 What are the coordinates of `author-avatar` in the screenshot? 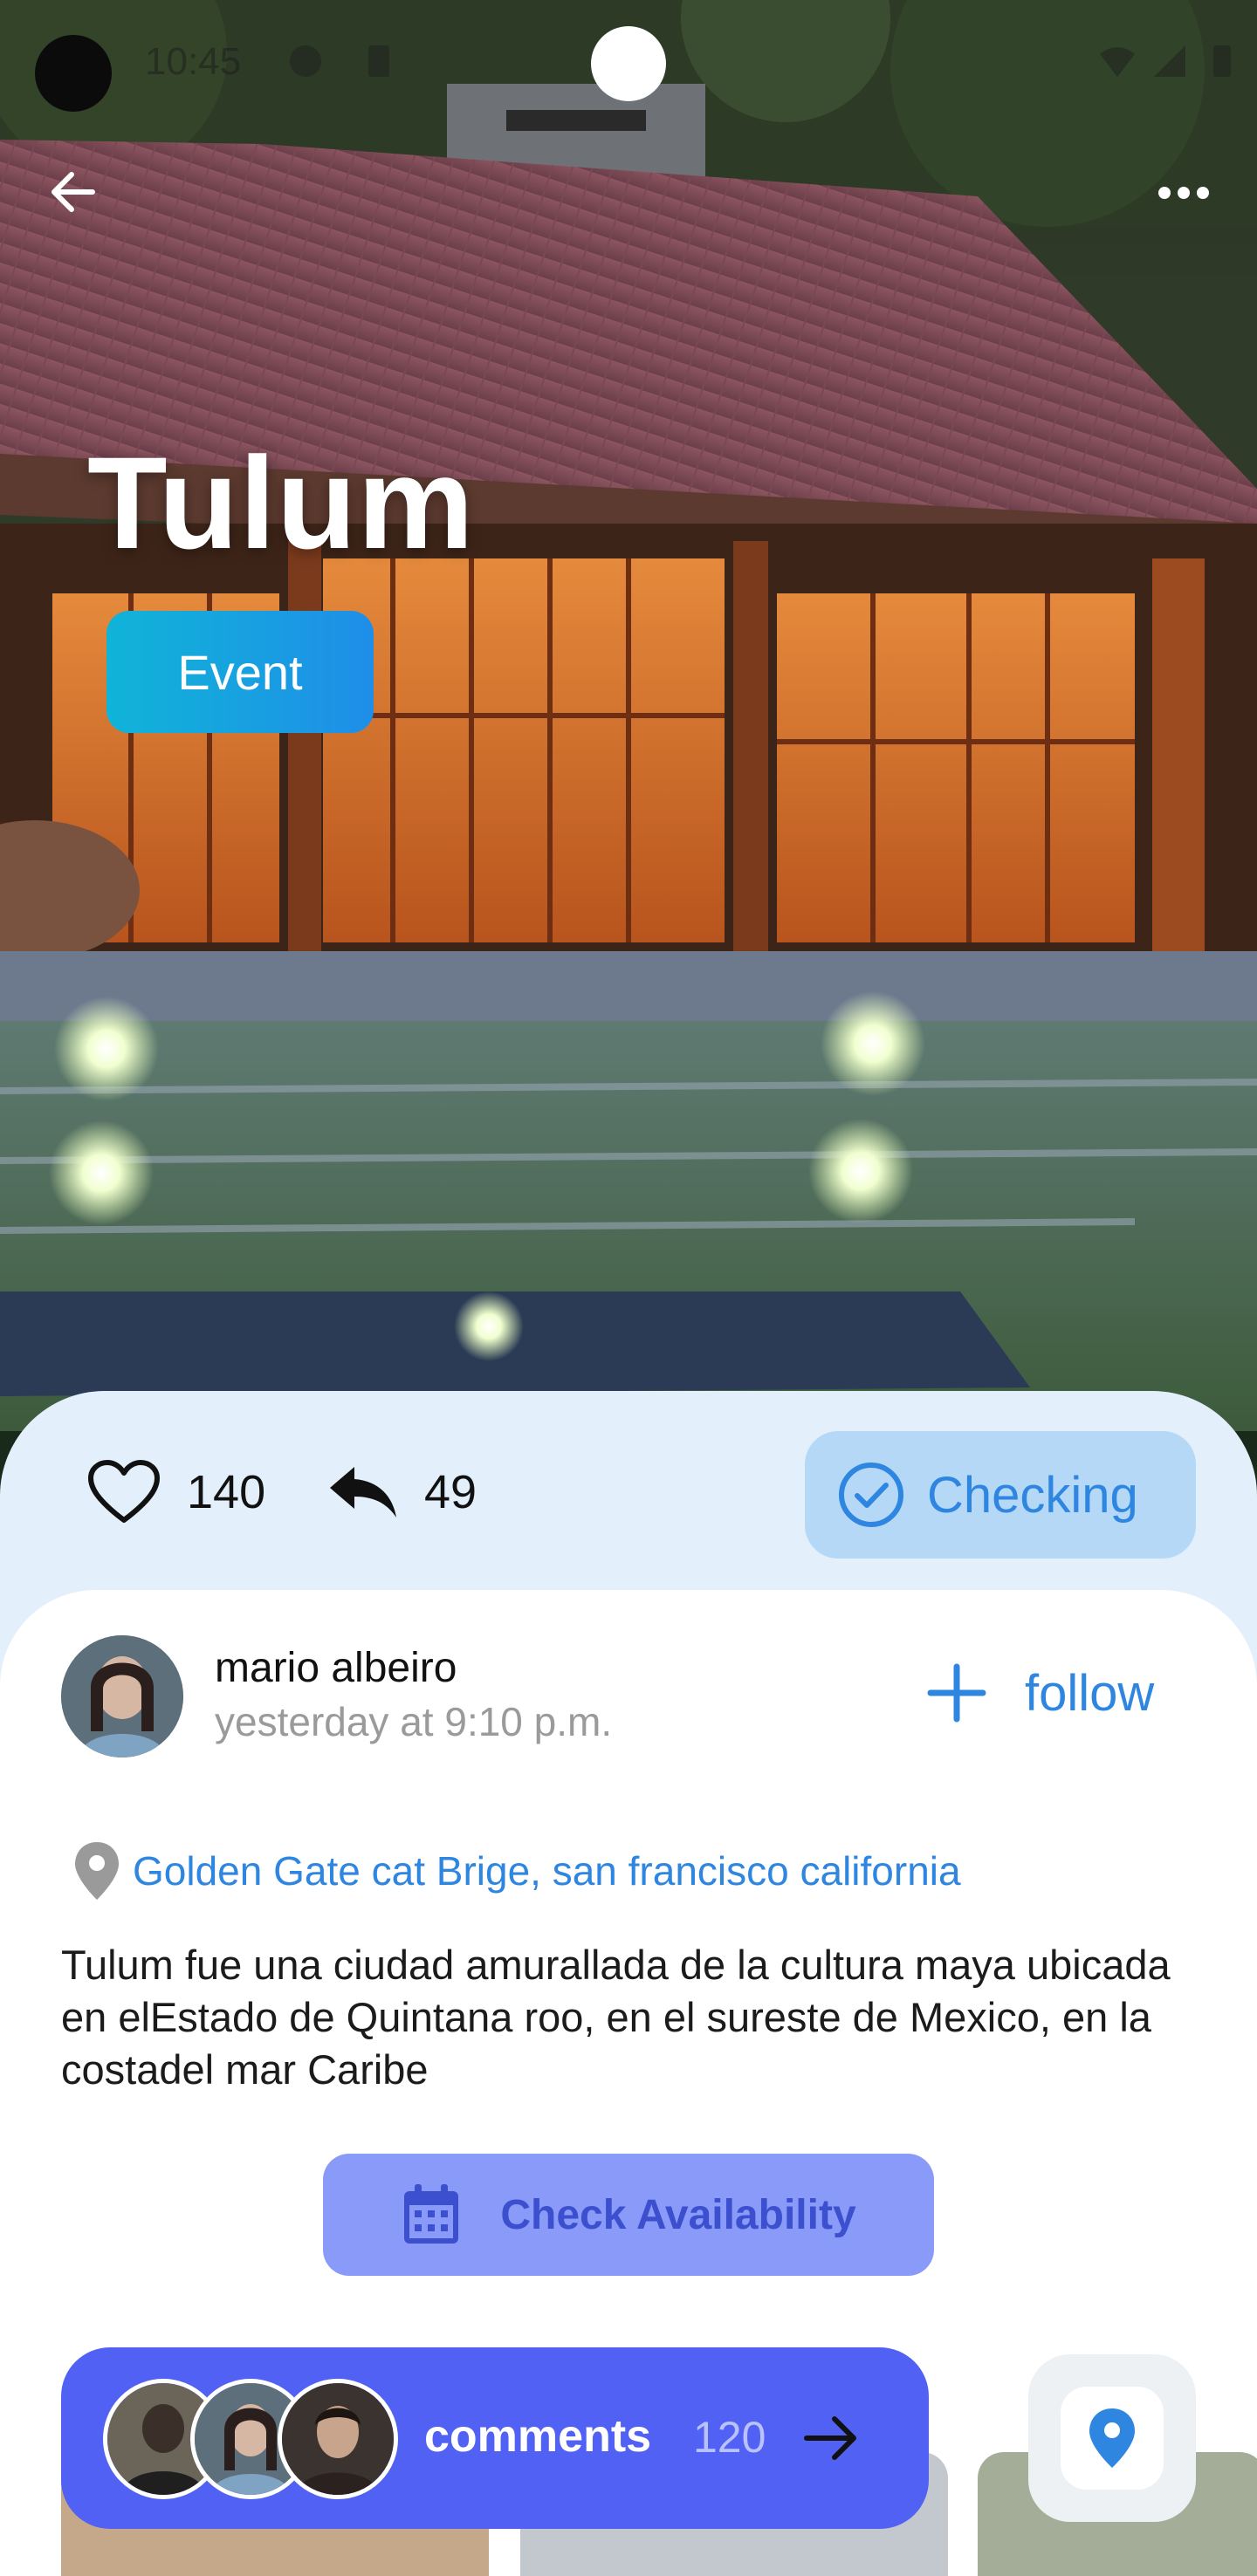 It's located at (122, 1696).